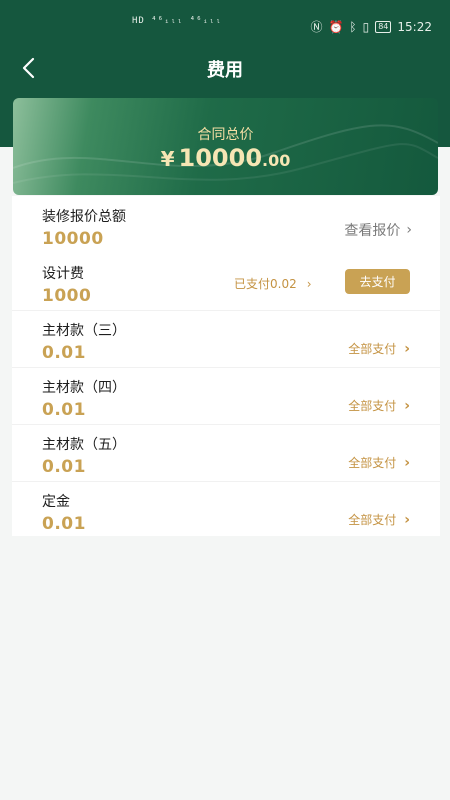 The width and height of the screenshot is (450, 800). What do you see at coordinates (226, 452) in the screenshot?
I see `fee-row-material-5: 主材款（五） 0.01 全部支付 ›` at bounding box center [226, 452].